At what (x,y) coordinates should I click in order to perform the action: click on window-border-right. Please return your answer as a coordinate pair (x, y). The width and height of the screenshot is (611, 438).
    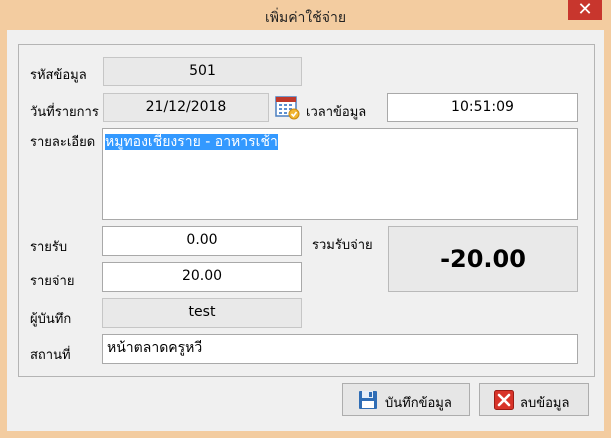
    Looking at the image, I should click on (607, 234).